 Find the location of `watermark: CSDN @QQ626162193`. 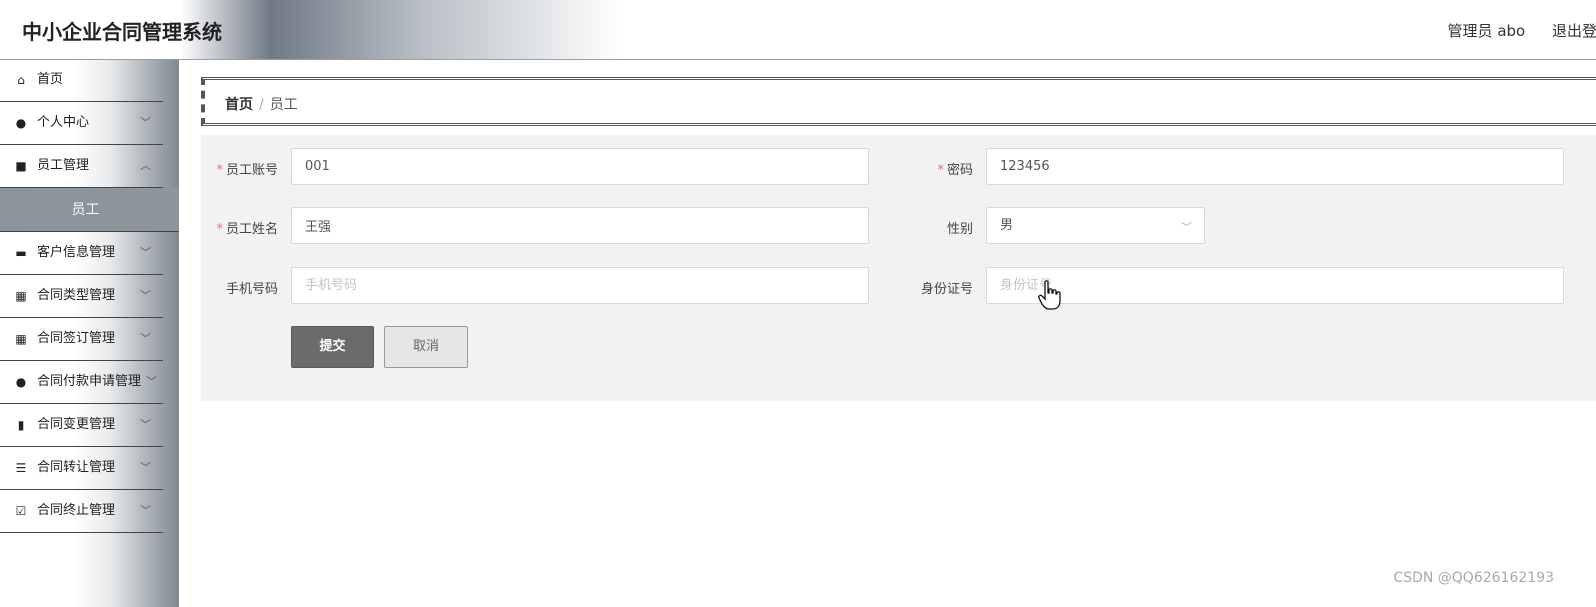

watermark: CSDN @QQ626162193 is located at coordinates (1473, 578).